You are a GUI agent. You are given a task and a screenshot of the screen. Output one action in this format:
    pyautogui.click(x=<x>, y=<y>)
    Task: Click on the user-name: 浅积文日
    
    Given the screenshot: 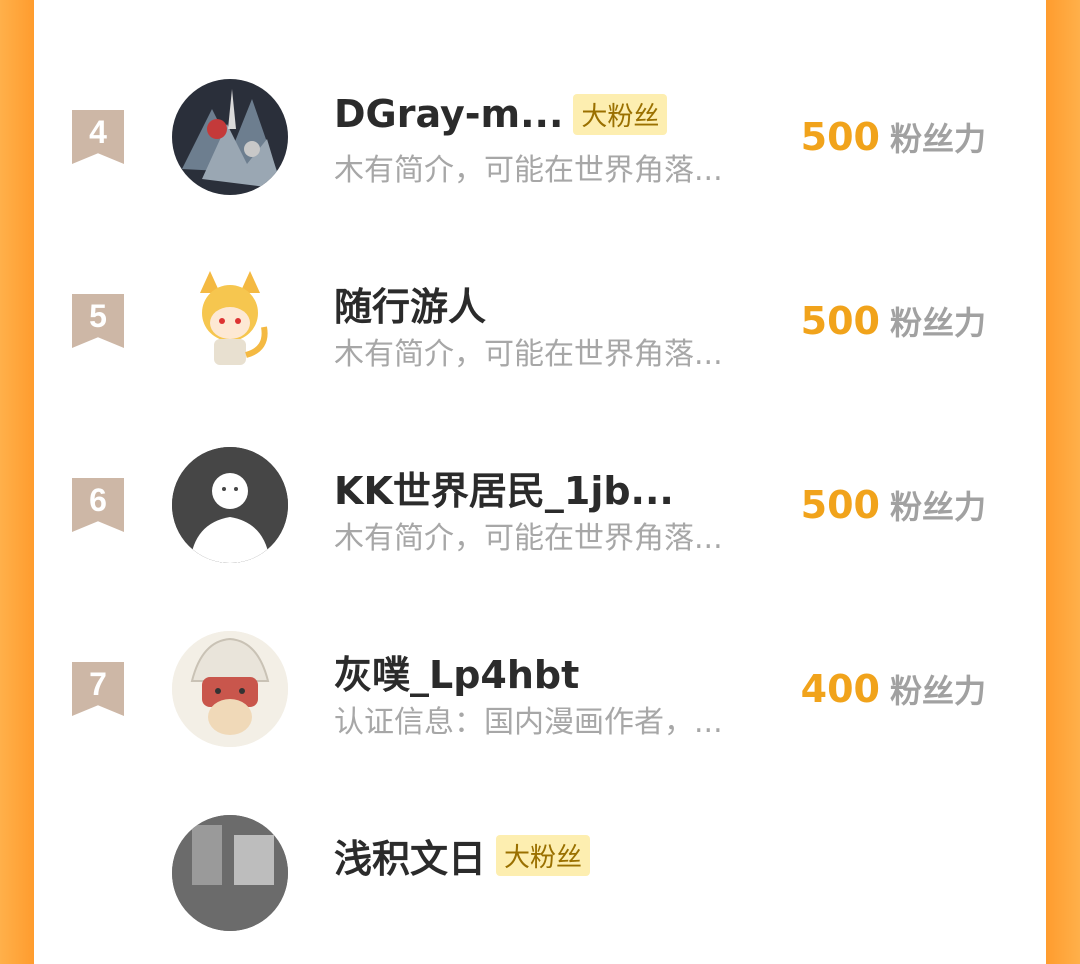 What is the action you would take?
    pyautogui.click(x=410, y=855)
    